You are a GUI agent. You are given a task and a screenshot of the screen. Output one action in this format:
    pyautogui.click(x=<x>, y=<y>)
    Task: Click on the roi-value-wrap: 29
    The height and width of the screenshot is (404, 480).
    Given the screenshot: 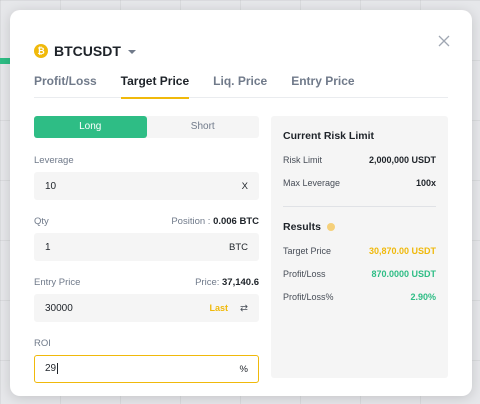 What is the action you would take?
    pyautogui.click(x=142, y=369)
    